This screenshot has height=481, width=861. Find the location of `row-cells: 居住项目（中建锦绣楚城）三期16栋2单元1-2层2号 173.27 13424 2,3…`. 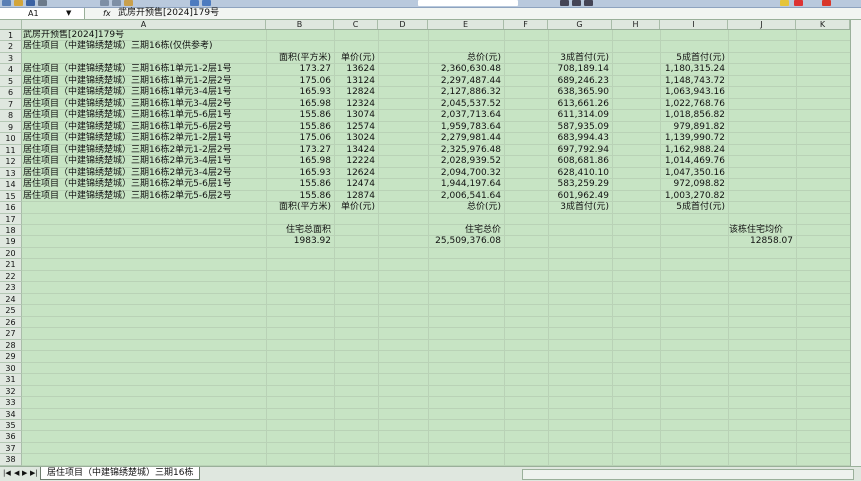

row-cells: 居住项目（中建锦绣楚城）三期16栋2单元1-2层2号 173.27 13424 2,3… is located at coordinates (441, 150).